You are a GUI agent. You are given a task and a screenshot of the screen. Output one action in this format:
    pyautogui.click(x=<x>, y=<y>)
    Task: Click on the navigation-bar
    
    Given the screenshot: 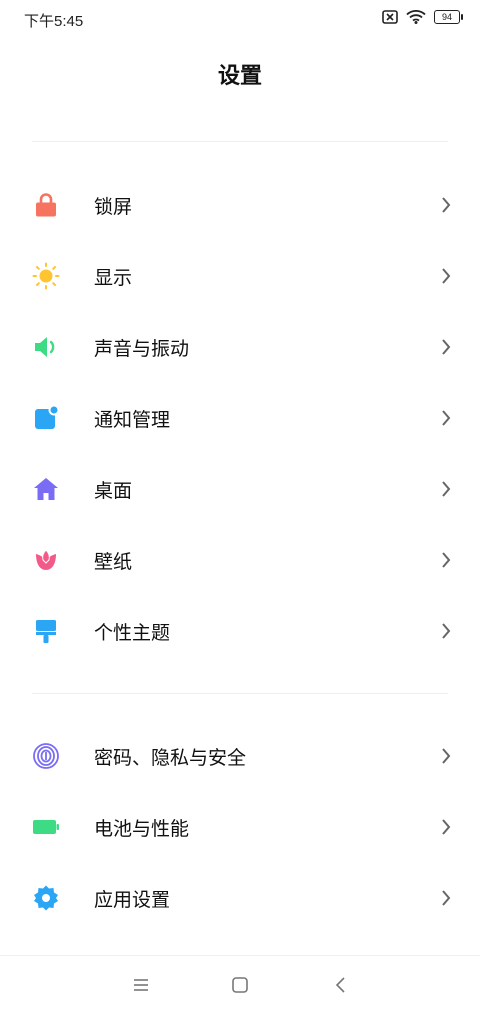 What is the action you would take?
    pyautogui.click(x=240, y=984)
    